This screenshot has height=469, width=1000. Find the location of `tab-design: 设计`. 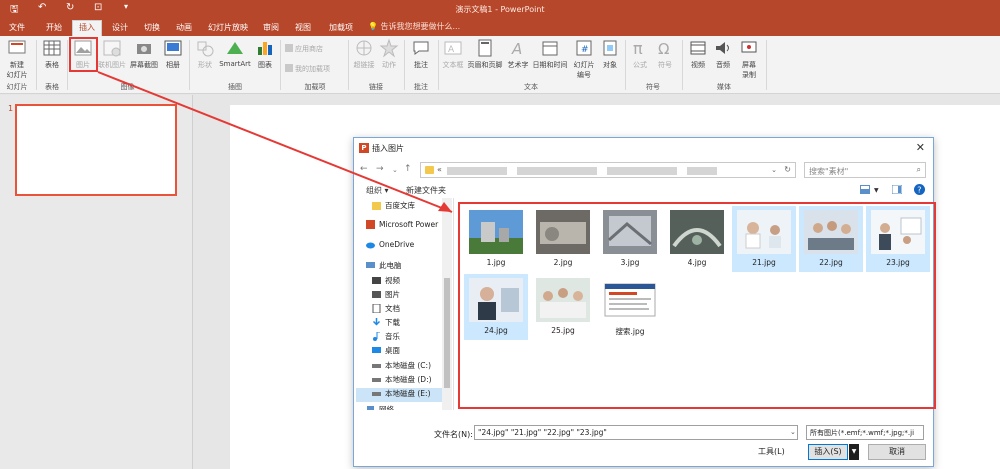

tab-design: 设计 is located at coordinates (120, 28).